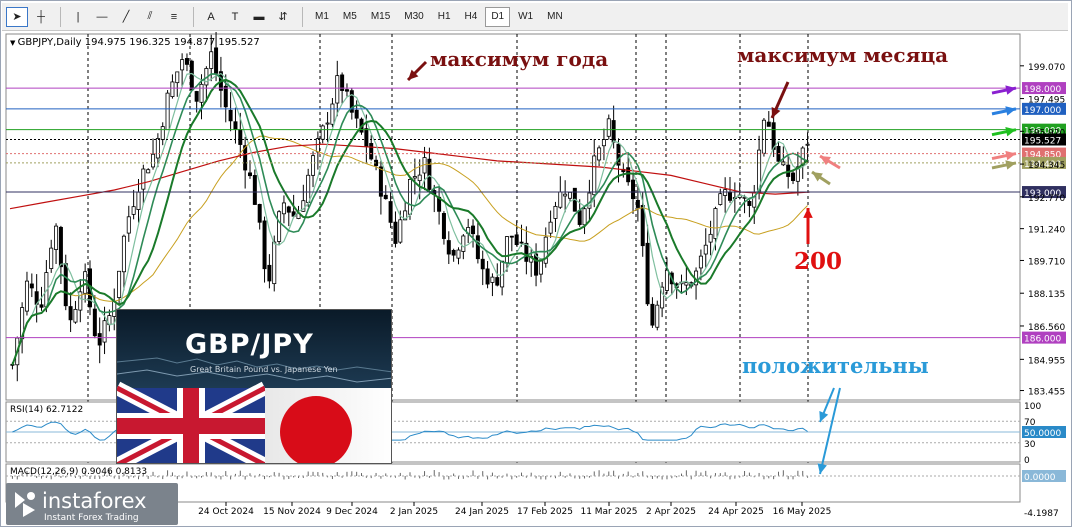  What do you see at coordinates (1046, 166) in the screenshot?
I see `price-tick-label: 194.345` at bounding box center [1046, 166].